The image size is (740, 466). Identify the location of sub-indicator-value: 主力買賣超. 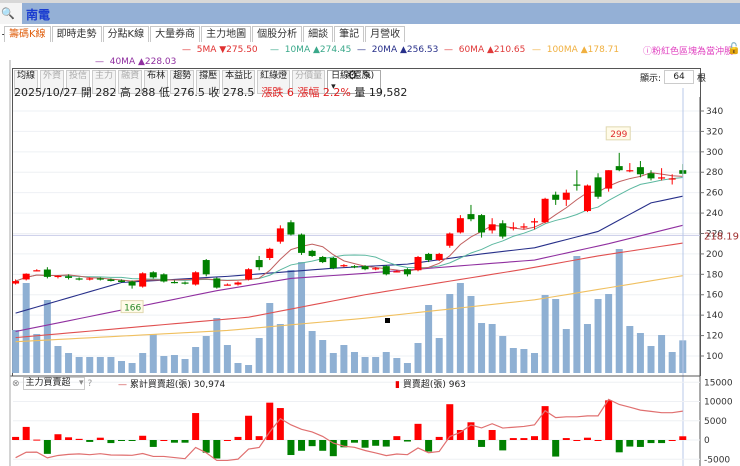
(48, 383).